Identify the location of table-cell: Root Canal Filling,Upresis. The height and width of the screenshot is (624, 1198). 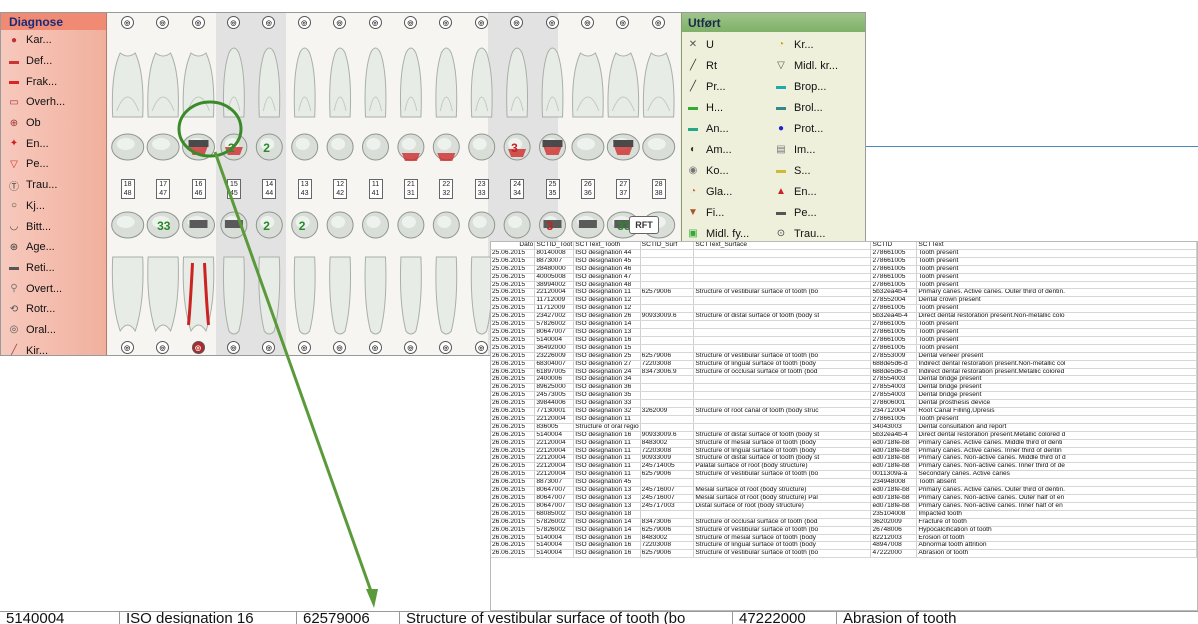
(1056, 411).